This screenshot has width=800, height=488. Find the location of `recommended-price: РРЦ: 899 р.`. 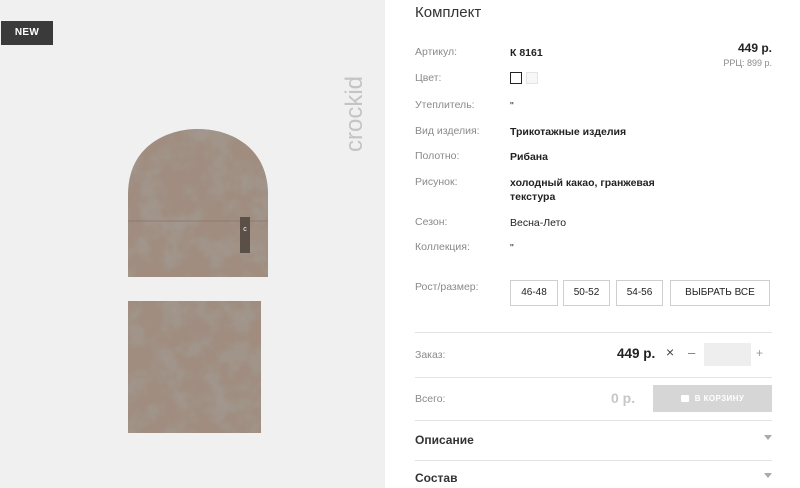

recommended-price: РРЦ: 899 р. is located at coordinates (747, 63).